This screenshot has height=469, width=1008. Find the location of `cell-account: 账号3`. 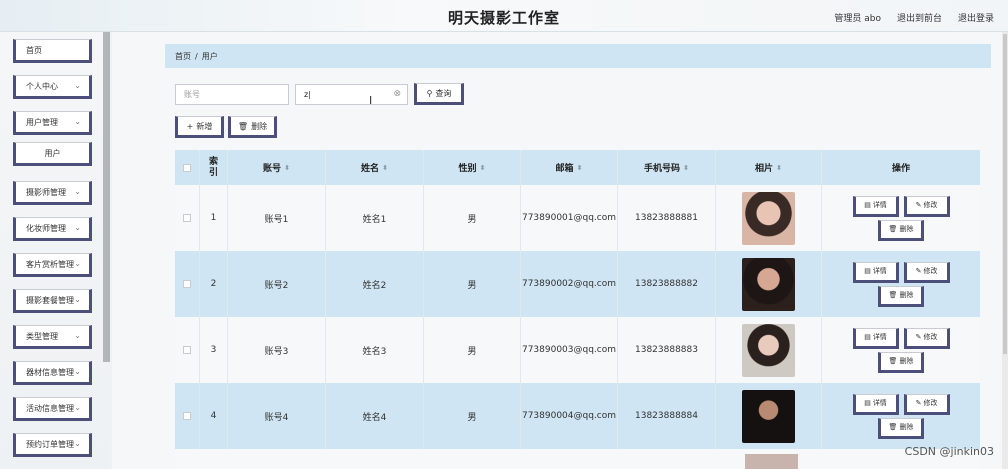

cell-account: 账号3 is located at coordinates (277, 350).